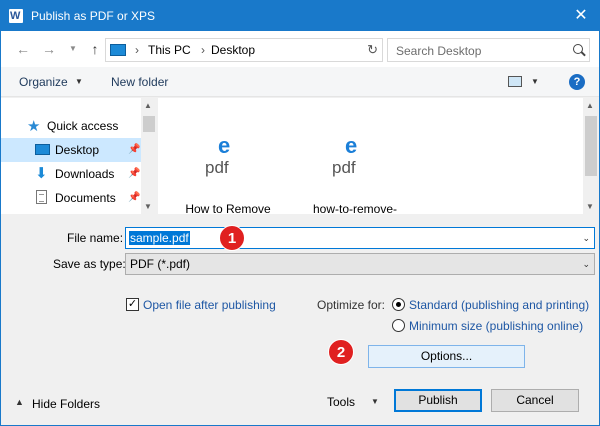 The height and width of the screenshot is (426, 600). Describe the element at coordinates (149, 156) in the screenshot. I see `navigation-scrollbar: ▲ ▼` at that location.